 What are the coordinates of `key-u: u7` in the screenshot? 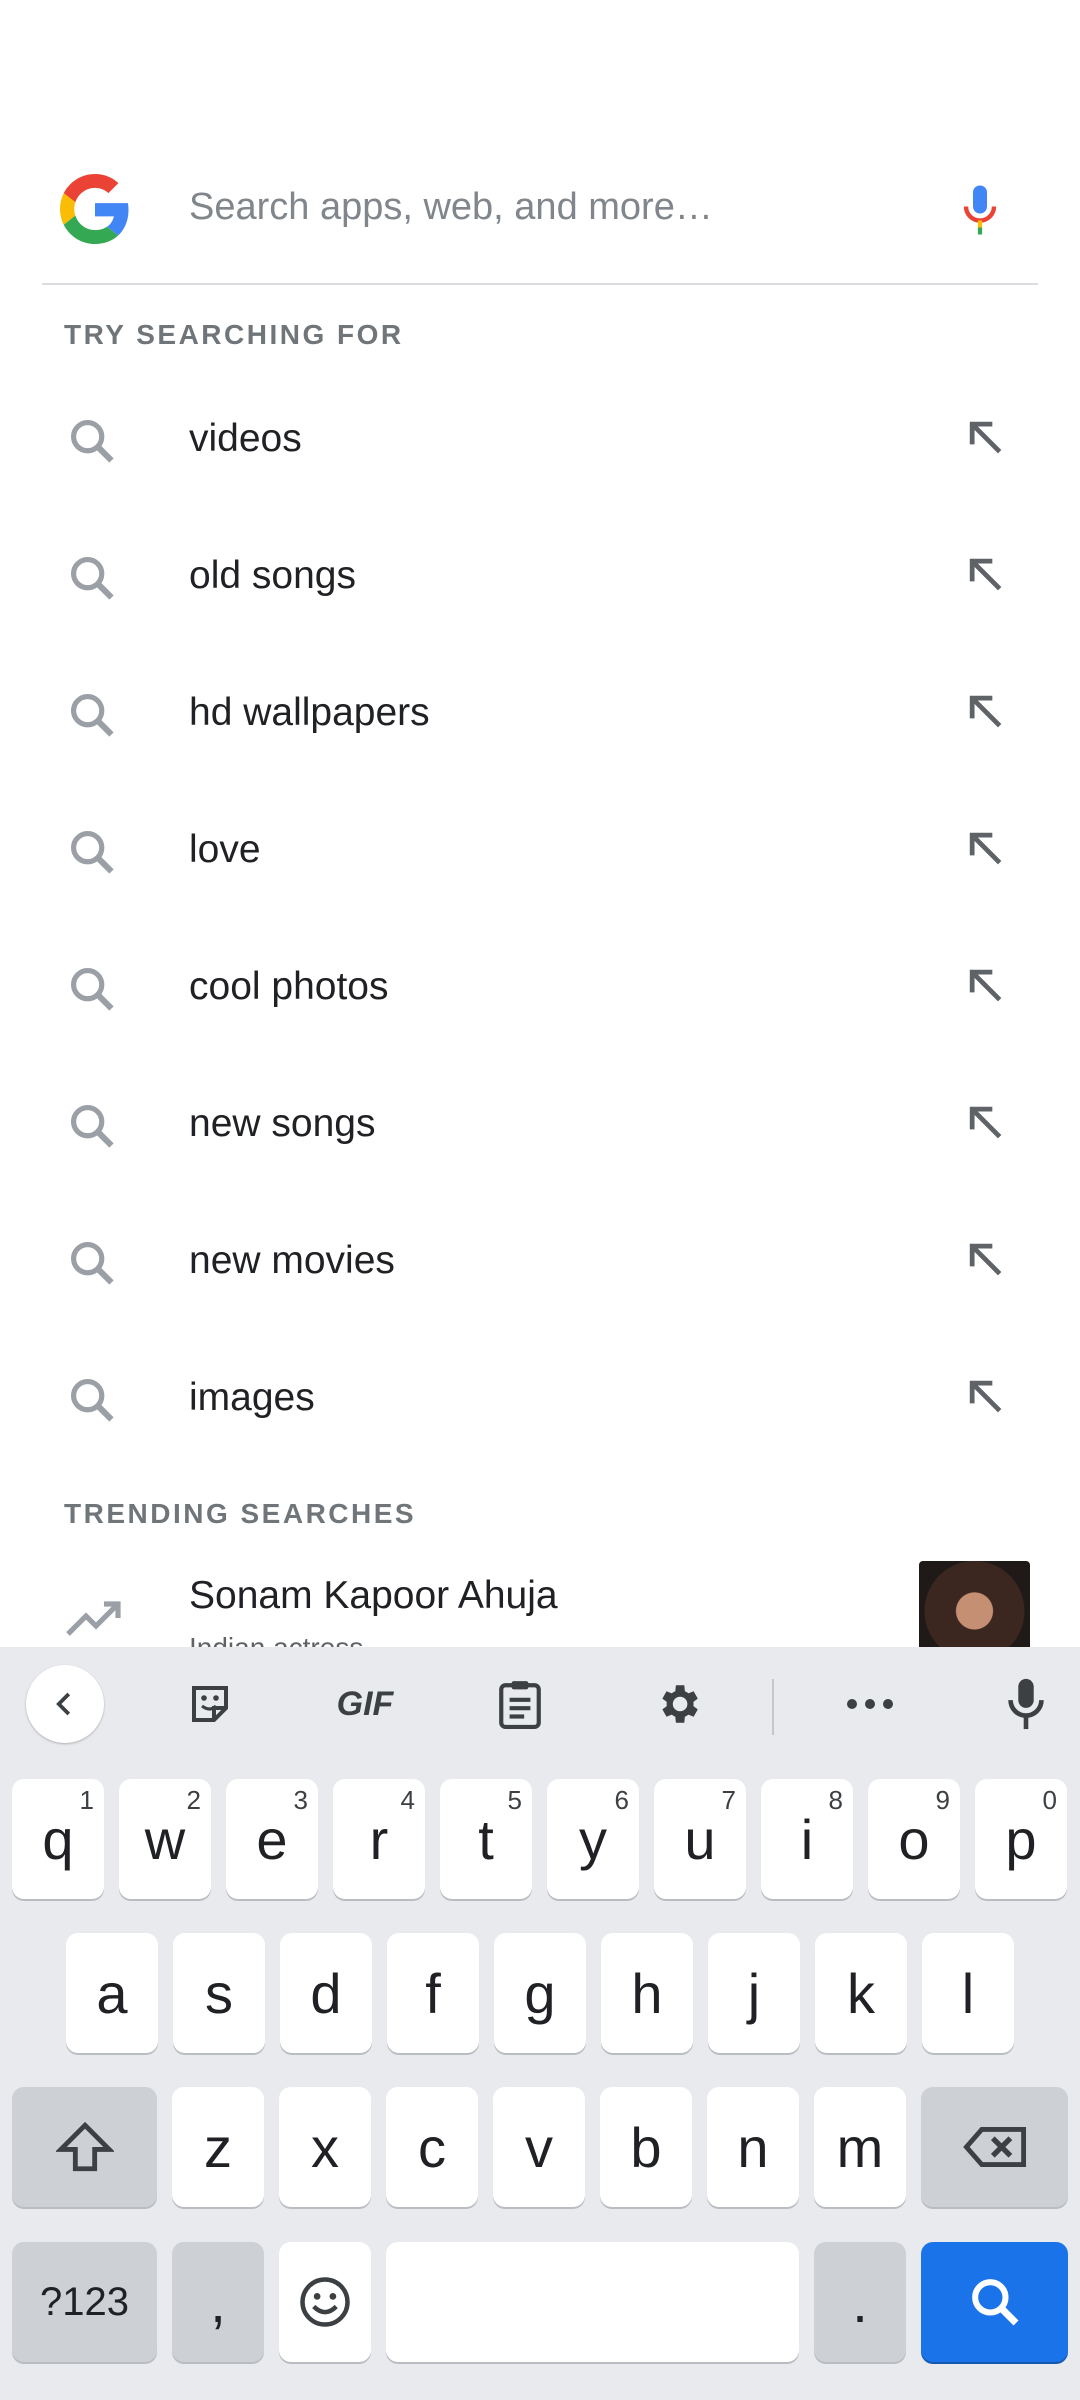 It's located at (700, 1839).